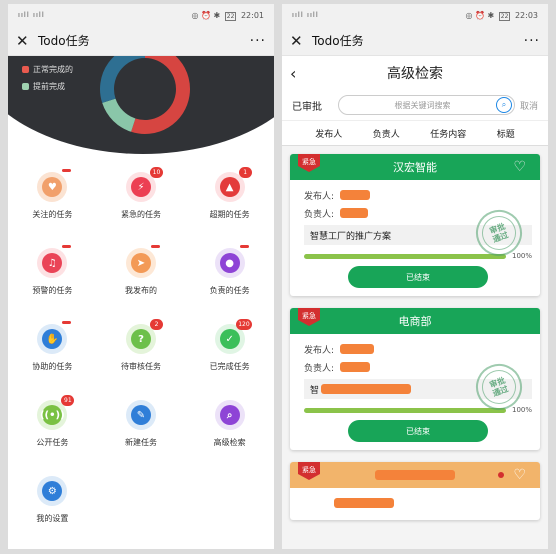 This screenshot has width=556, height=554. I want to click on progress-percent: 100%, so click(521, 410).